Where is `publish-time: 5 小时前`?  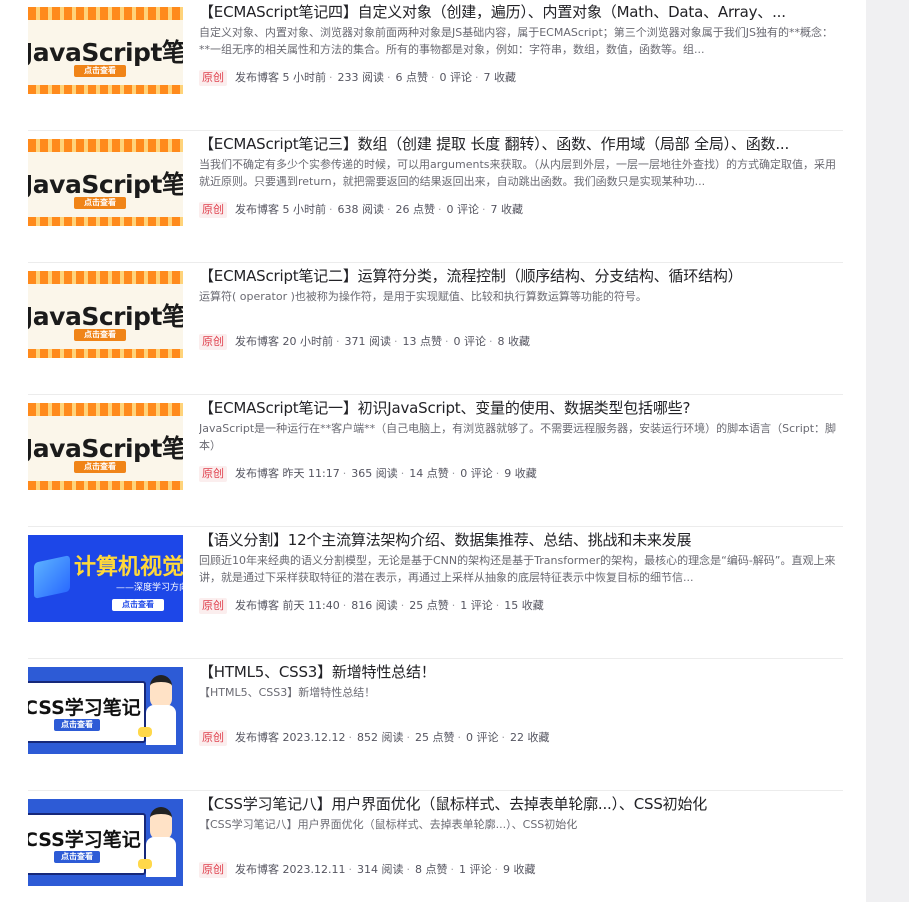 publish-time: 5 小时前 is located at coordinates (304, 77).